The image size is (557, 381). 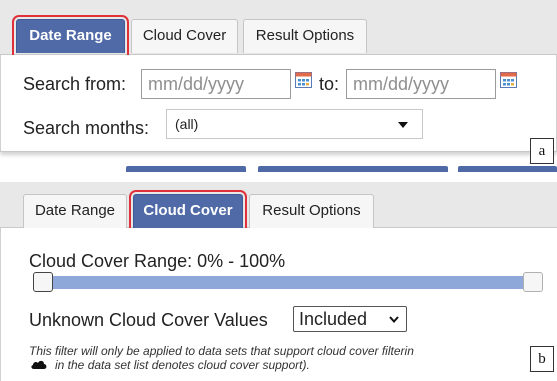 I want to click on unknown-cloud-cover-select: Included, so click(x=350, y=319).